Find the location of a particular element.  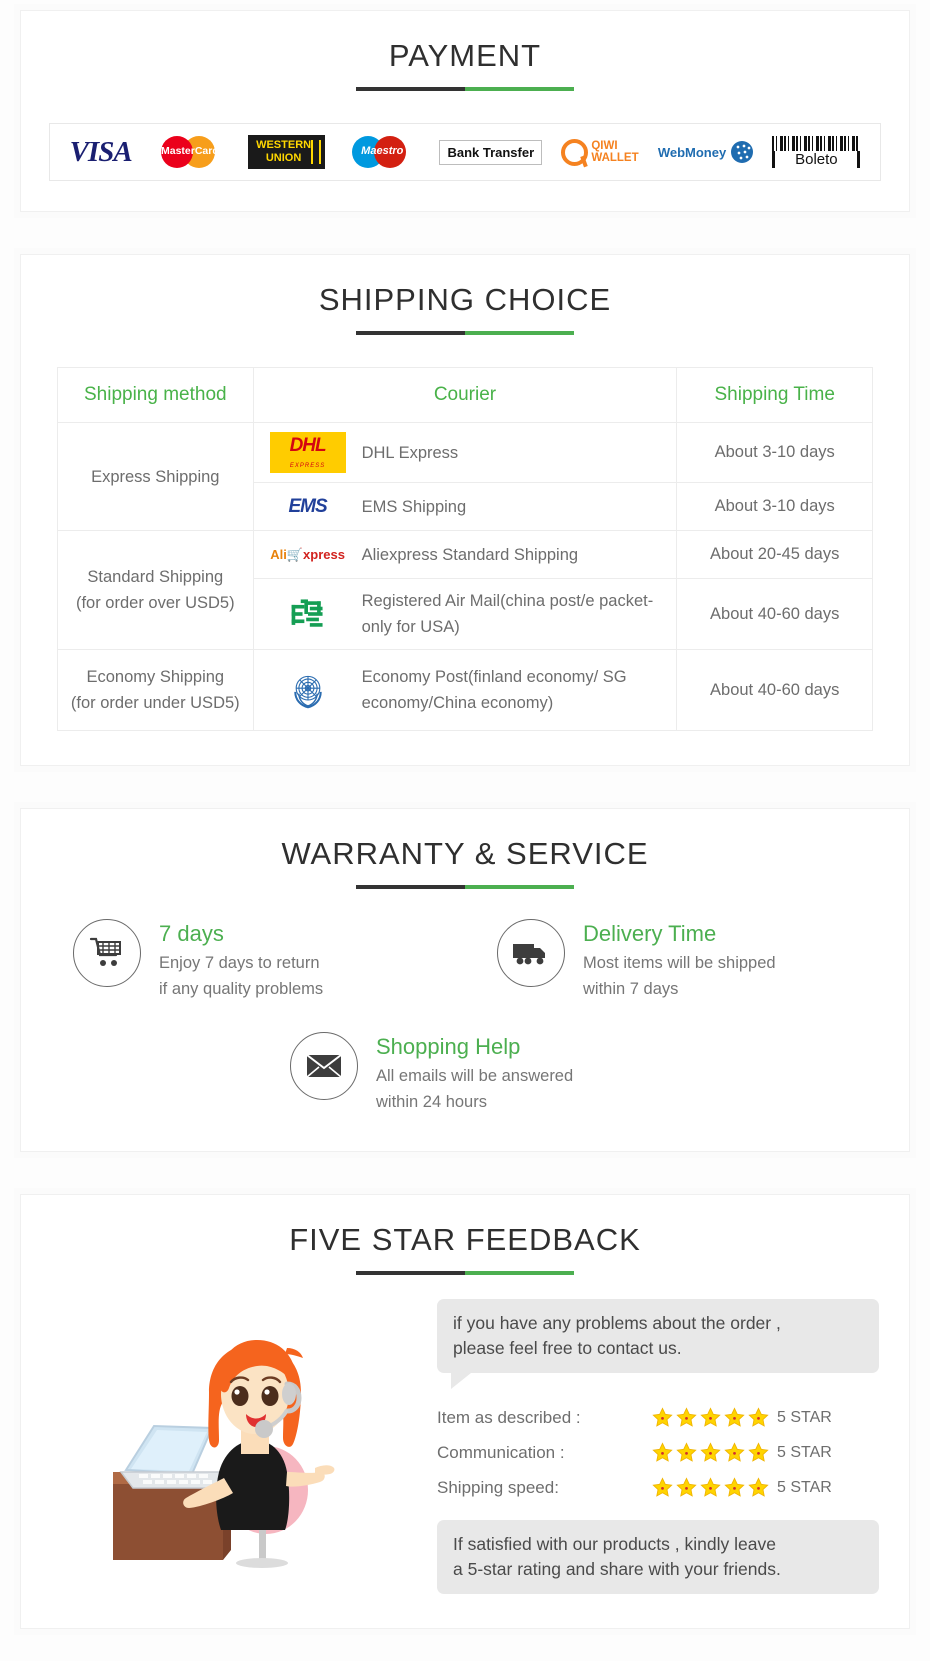

payment-method-mastercard: MasterCard is located at coordinates (190, 152).